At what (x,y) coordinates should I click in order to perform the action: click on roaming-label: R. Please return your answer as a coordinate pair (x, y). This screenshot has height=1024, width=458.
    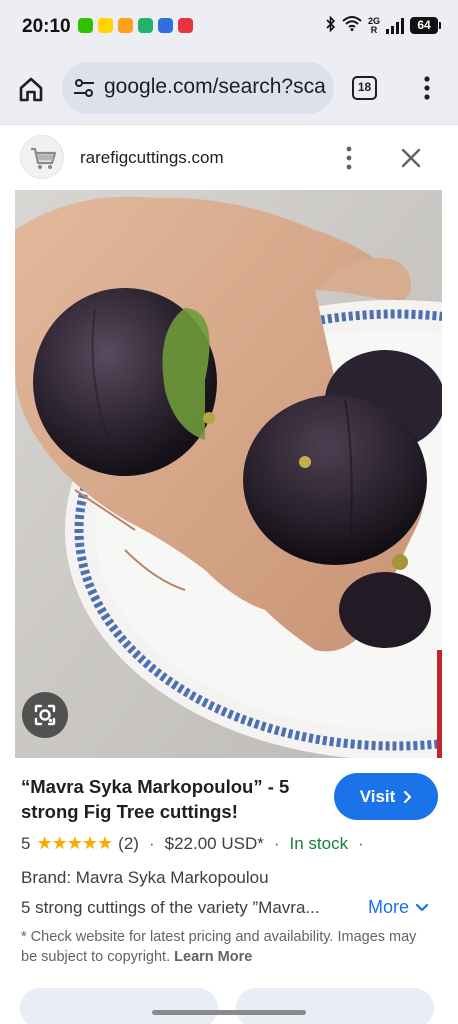
    Looking at the image, I should click on (374, 29).